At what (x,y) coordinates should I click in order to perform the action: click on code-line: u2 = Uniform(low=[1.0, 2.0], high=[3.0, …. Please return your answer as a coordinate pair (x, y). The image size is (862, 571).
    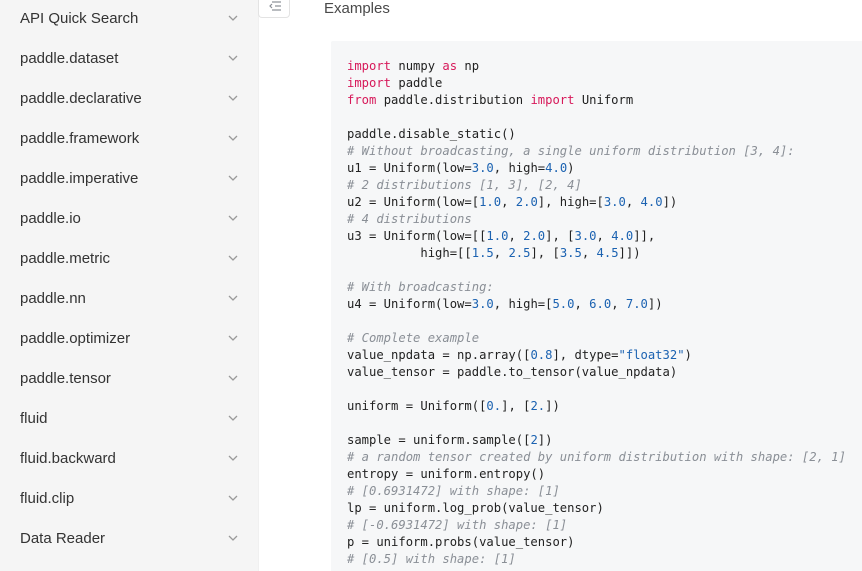
    Looking at the image, I should click on (596, 202).